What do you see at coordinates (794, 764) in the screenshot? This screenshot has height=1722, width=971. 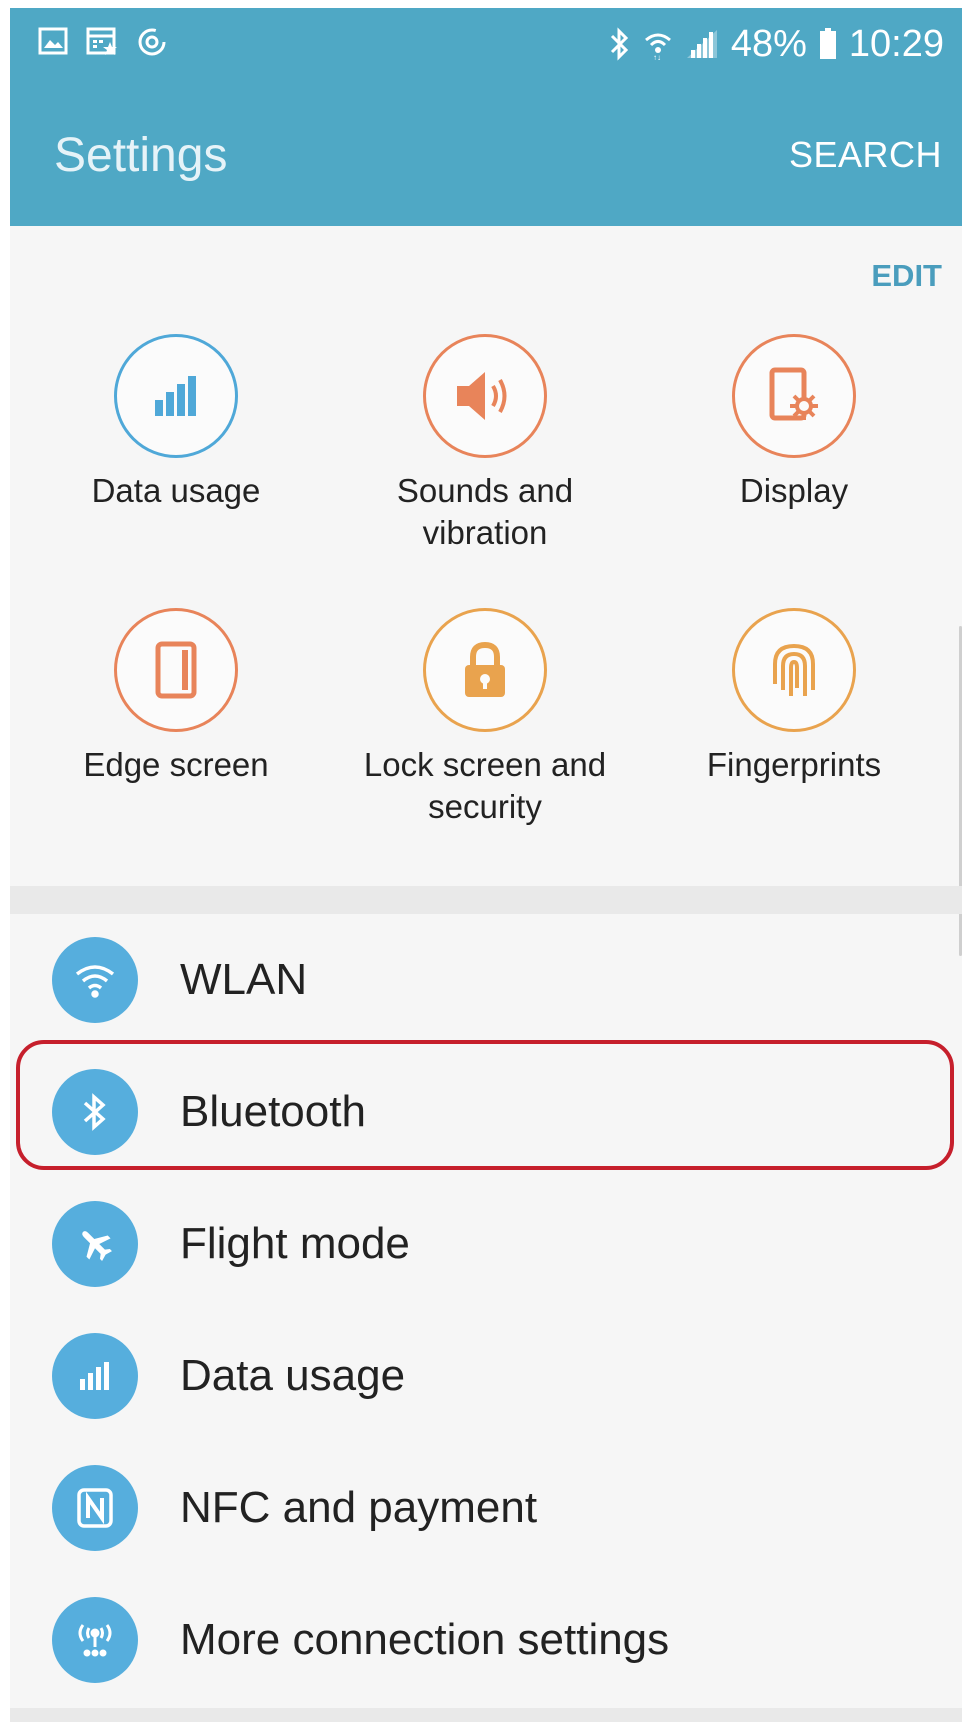 I see `quick-item-label: Fingerprints` at bounding box center [794, 764].